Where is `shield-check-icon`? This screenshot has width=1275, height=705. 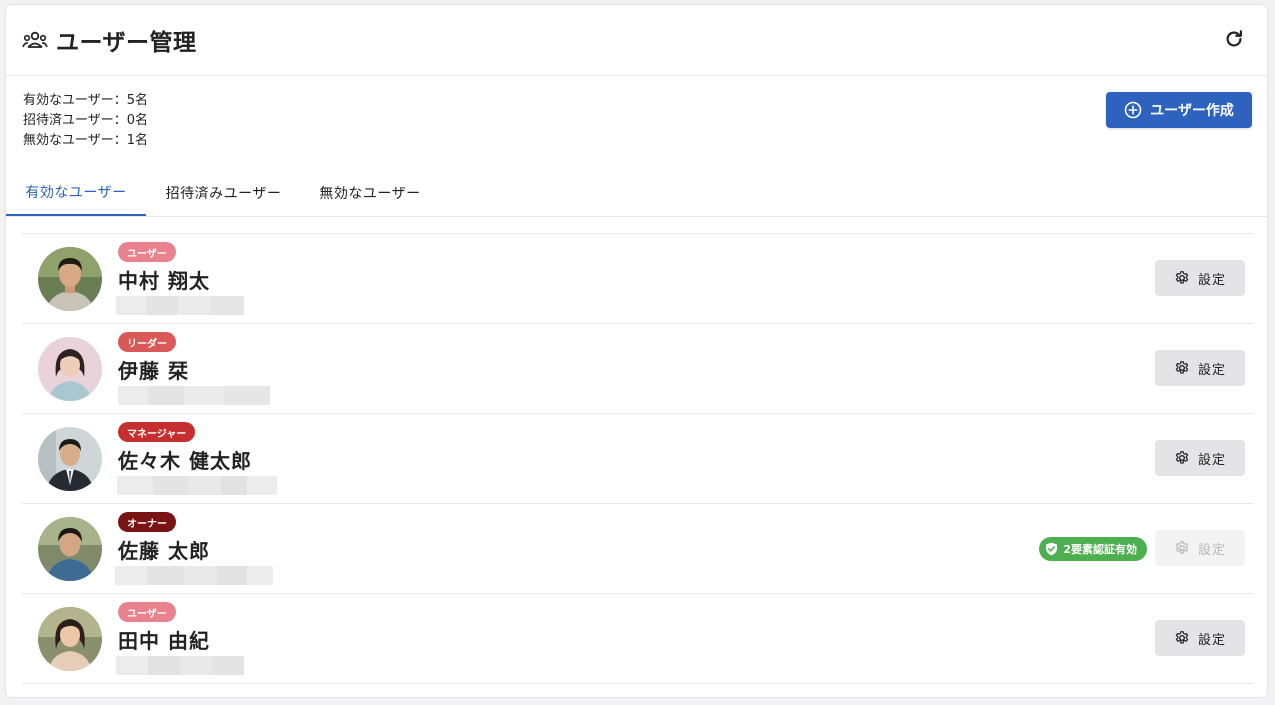 shield-check-icon is located at coordinates (1052, 549).